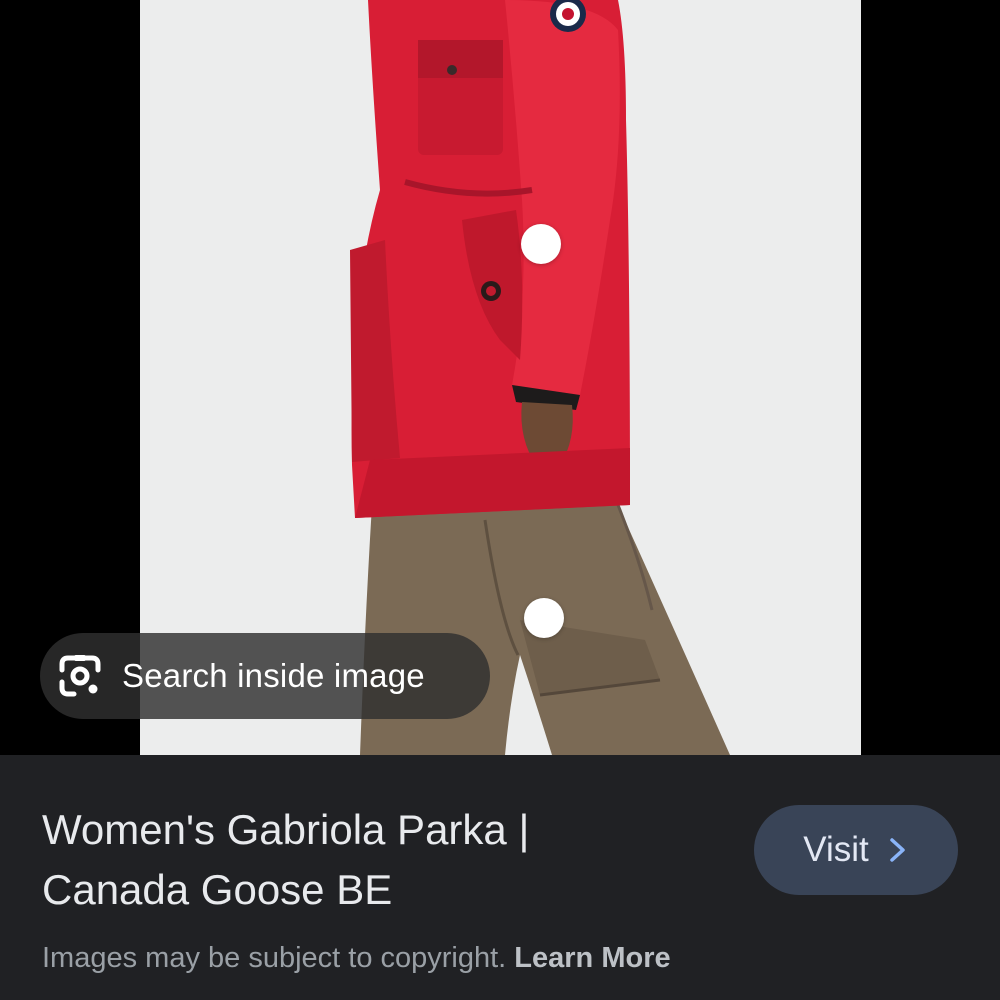 The width and height of the screenshot is (1000, 1000). I want to click on chevron-right-icon, so click(897, 850).